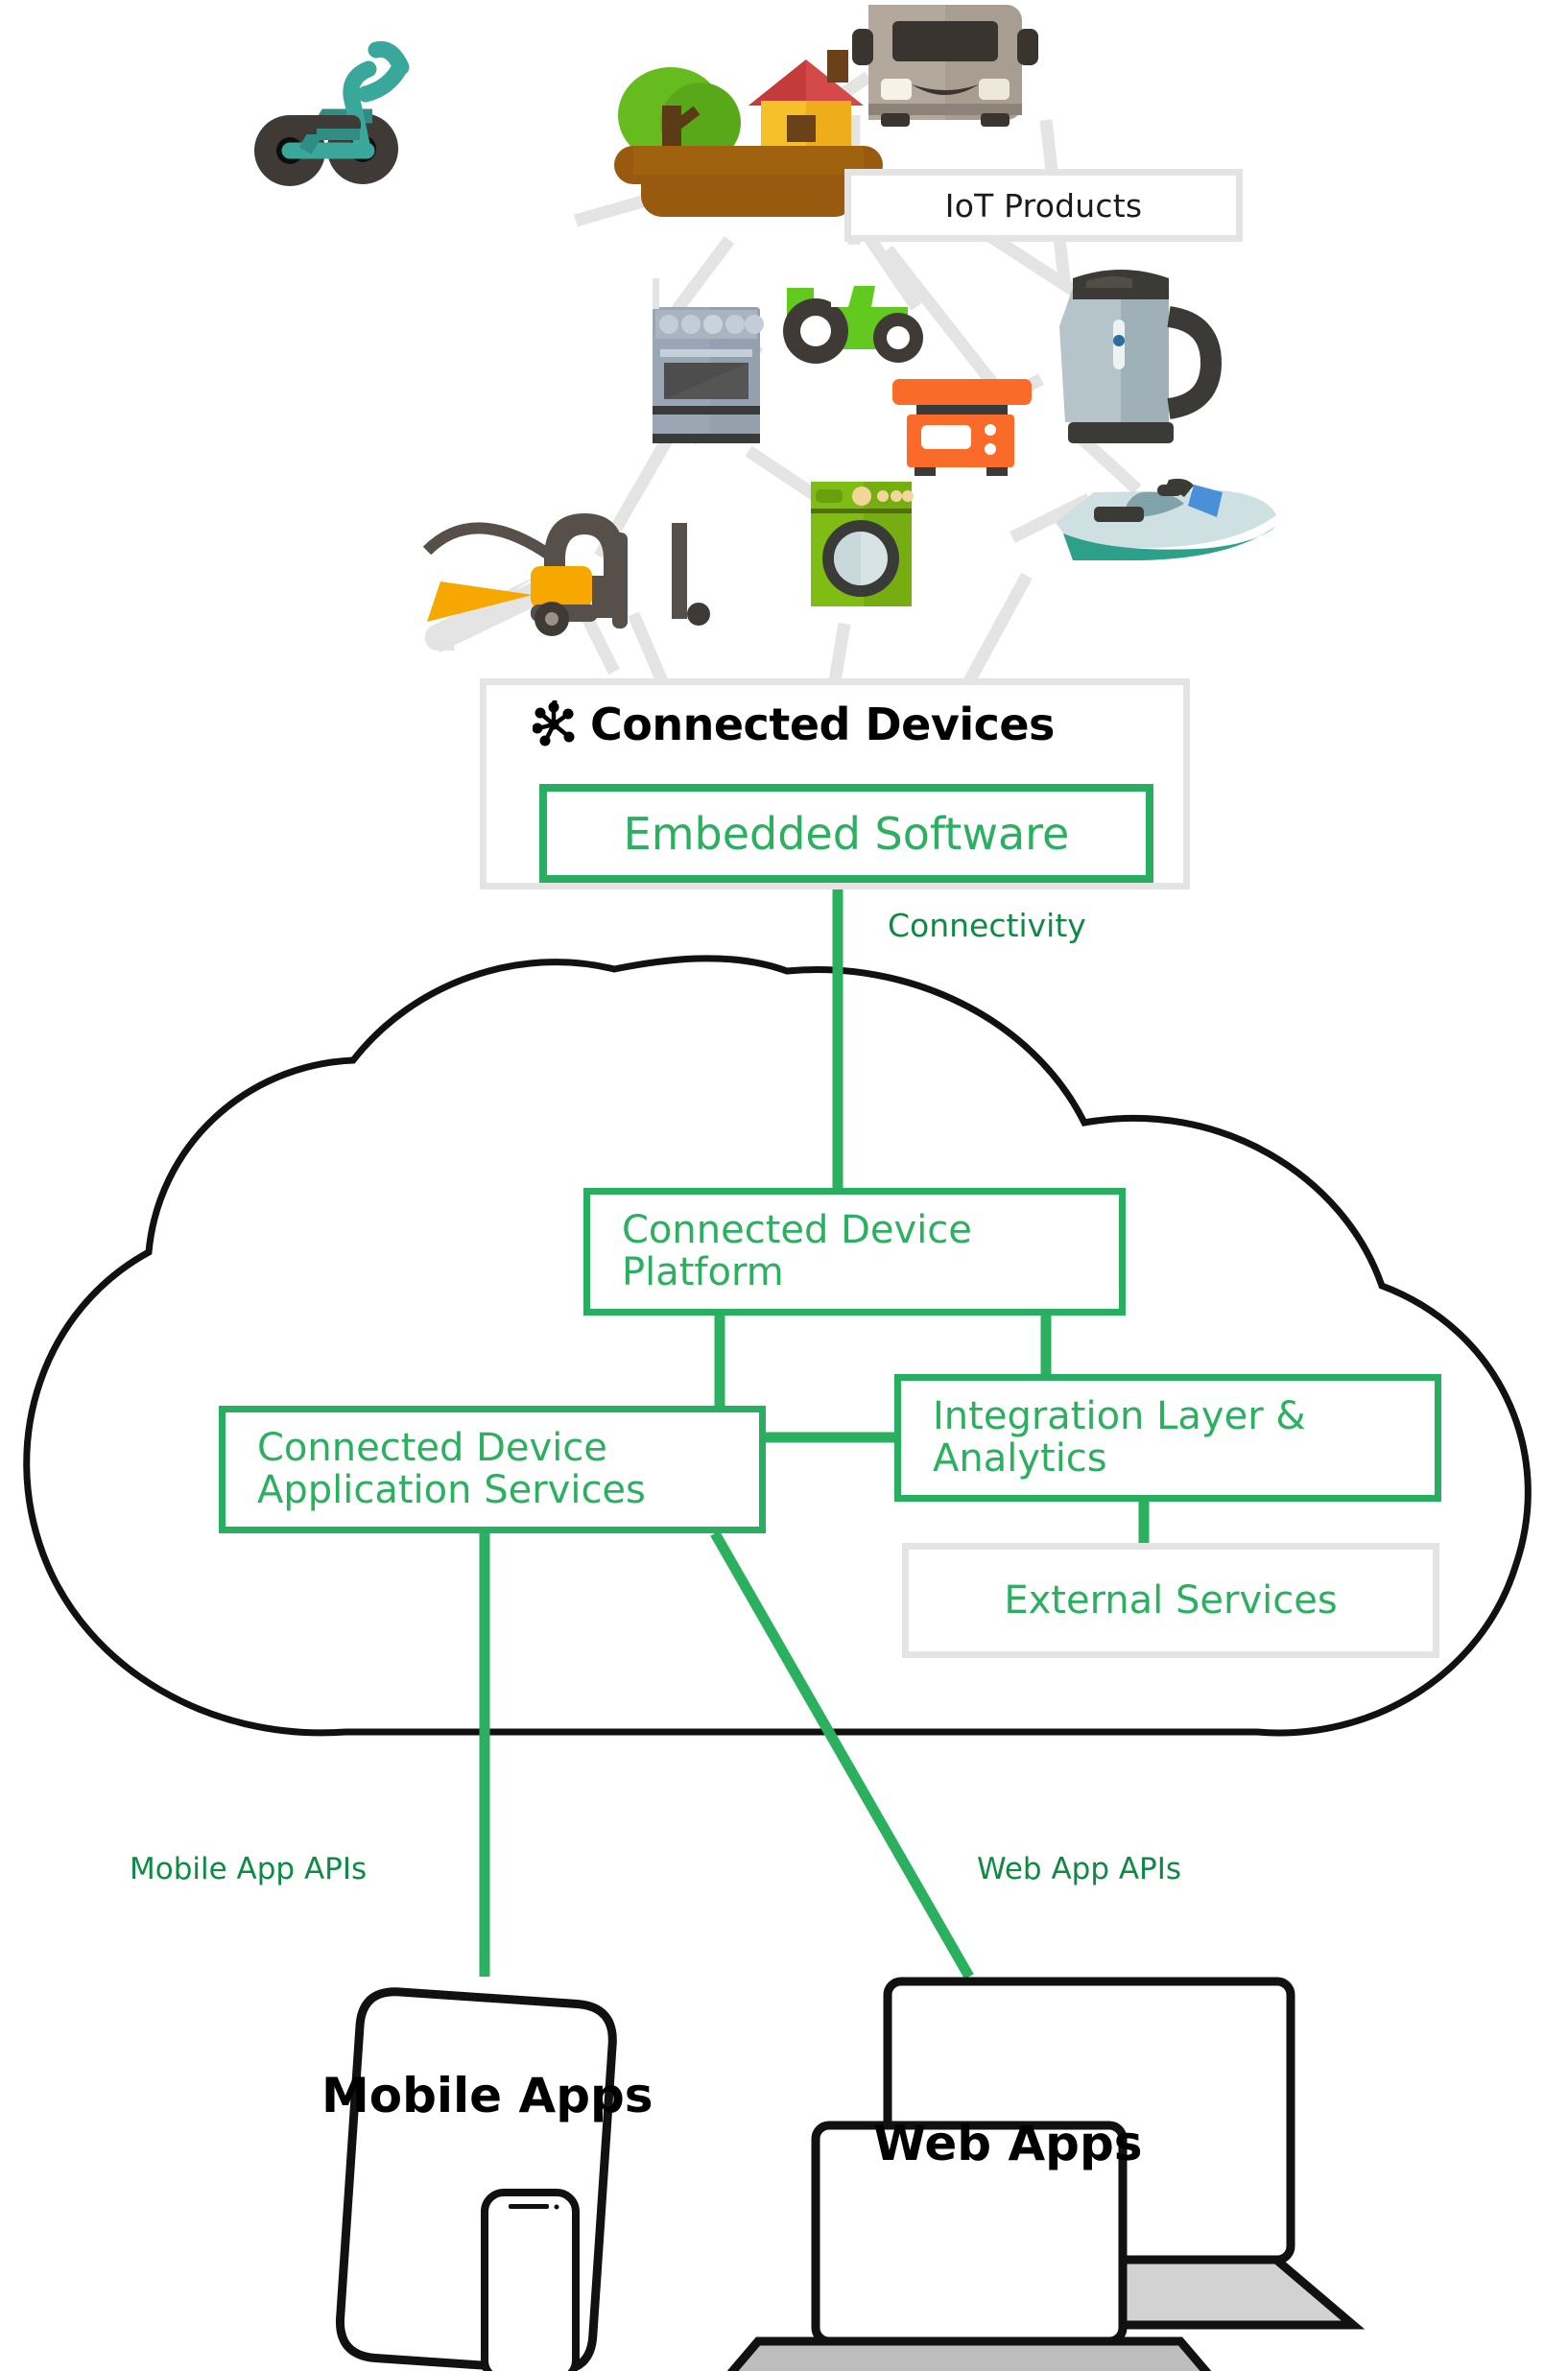  I want to click on connected-device-platform-box: Connected Device Platform, so click(854, 1252).